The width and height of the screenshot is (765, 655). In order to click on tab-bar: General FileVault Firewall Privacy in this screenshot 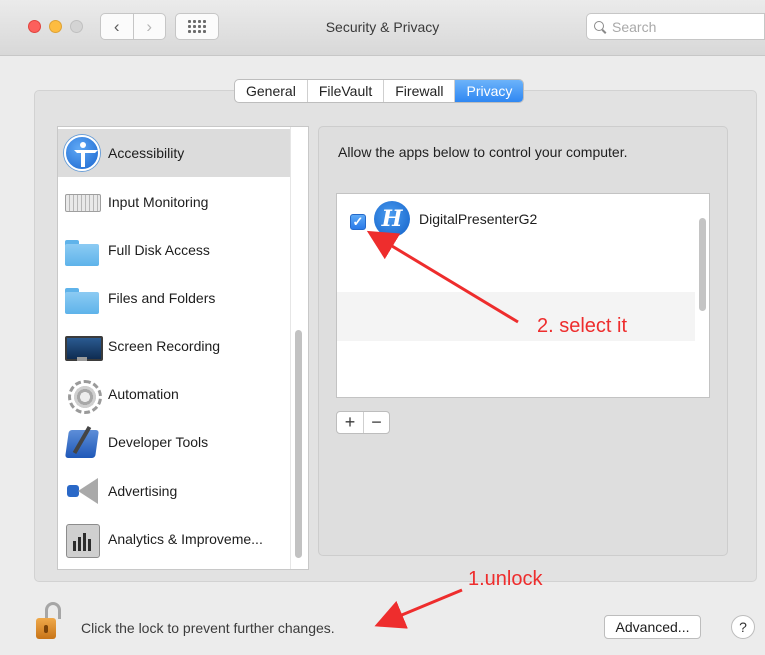, I will do `click(379, 91)`.